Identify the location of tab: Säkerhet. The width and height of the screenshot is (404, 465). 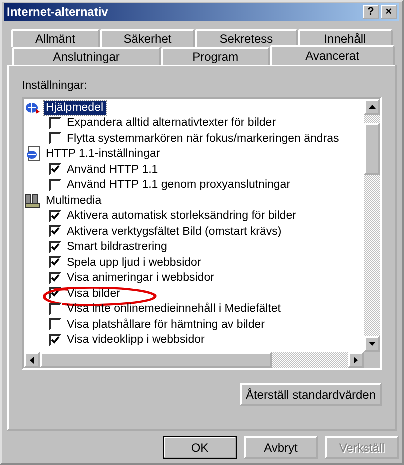
(148, 38).